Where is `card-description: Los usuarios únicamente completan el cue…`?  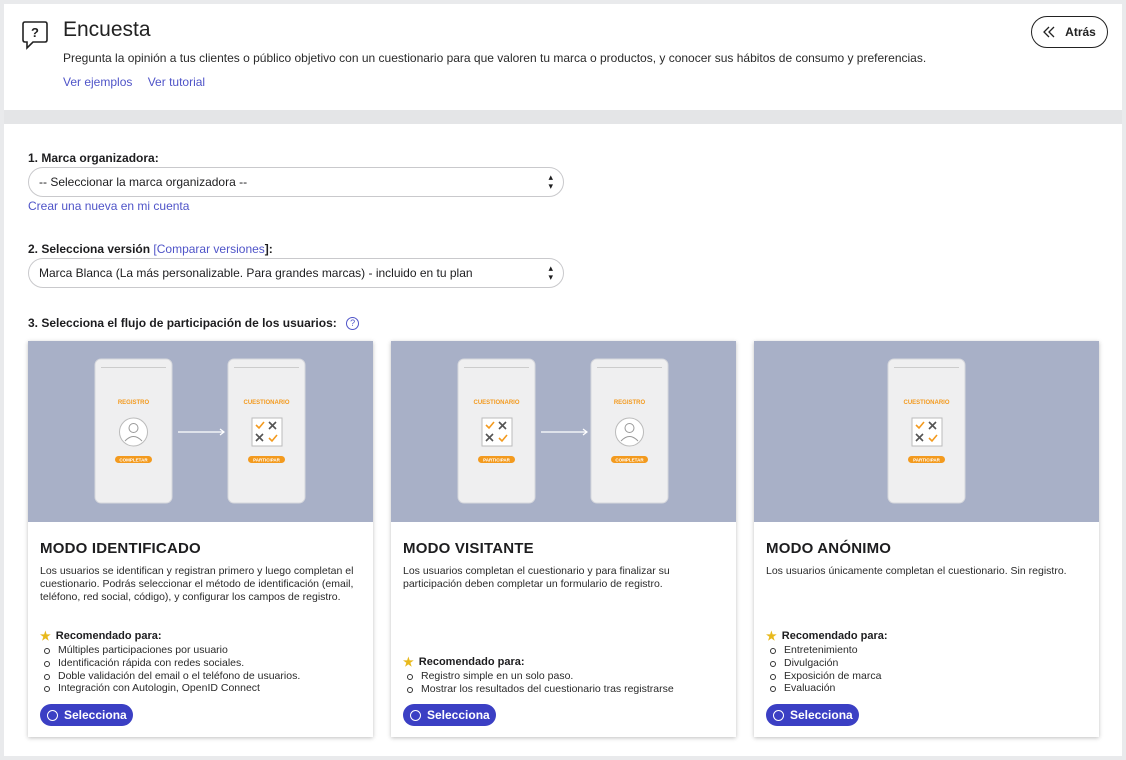 card-description: Los usuarios únicamente completan el cue… is located at coordinates (916, 571).